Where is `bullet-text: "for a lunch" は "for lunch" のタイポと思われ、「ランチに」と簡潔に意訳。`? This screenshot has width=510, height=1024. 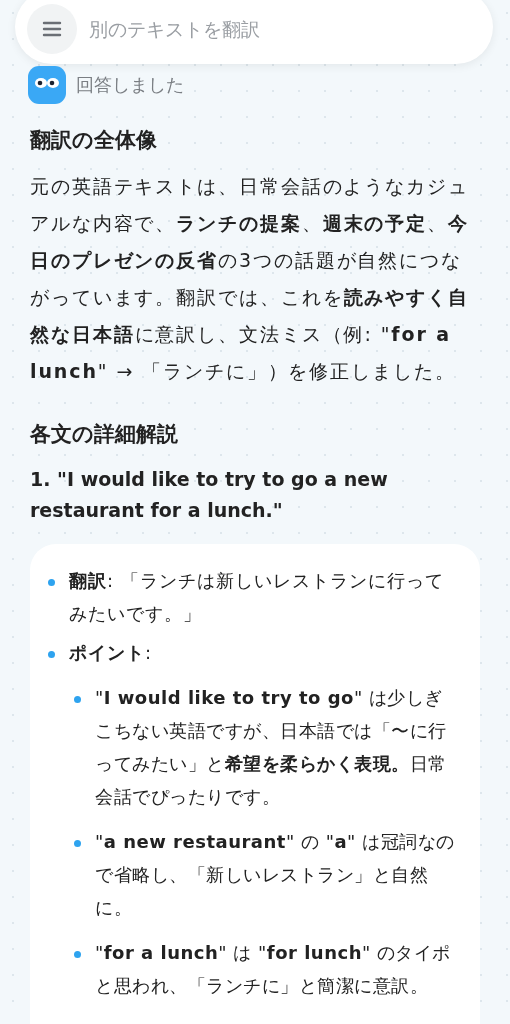 bullet-text: "for a lunch" は "for lunch" のタイポと思われ、「ランチに」と簡潔に意訳。 is located at coordinates (273, 969).